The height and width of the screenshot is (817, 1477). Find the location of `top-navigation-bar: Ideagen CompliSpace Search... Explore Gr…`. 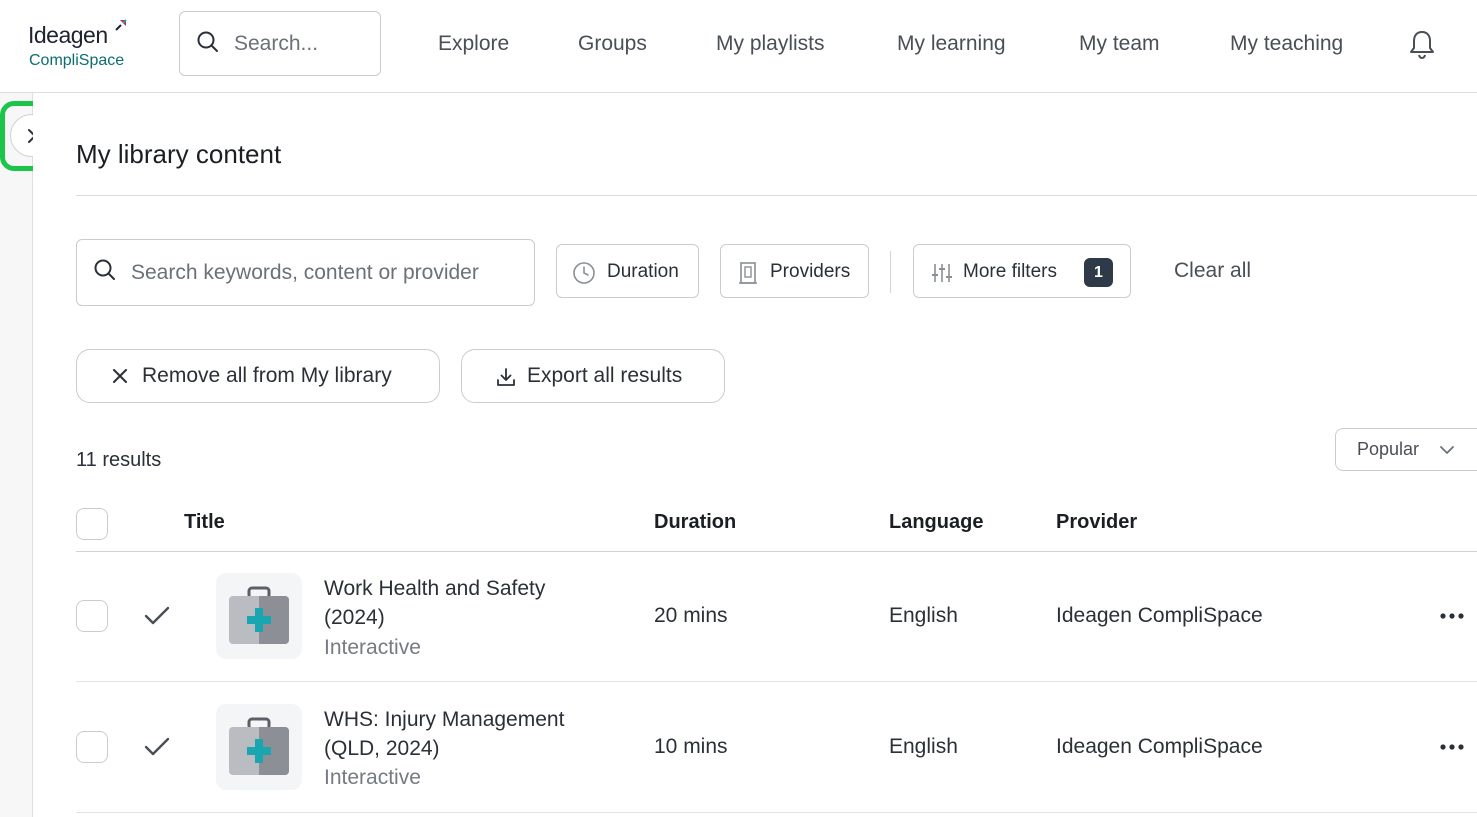

top-navigation-bar: Ideagen CompliSpace Search... Explore Gr… is located at coordinates (738, 46).